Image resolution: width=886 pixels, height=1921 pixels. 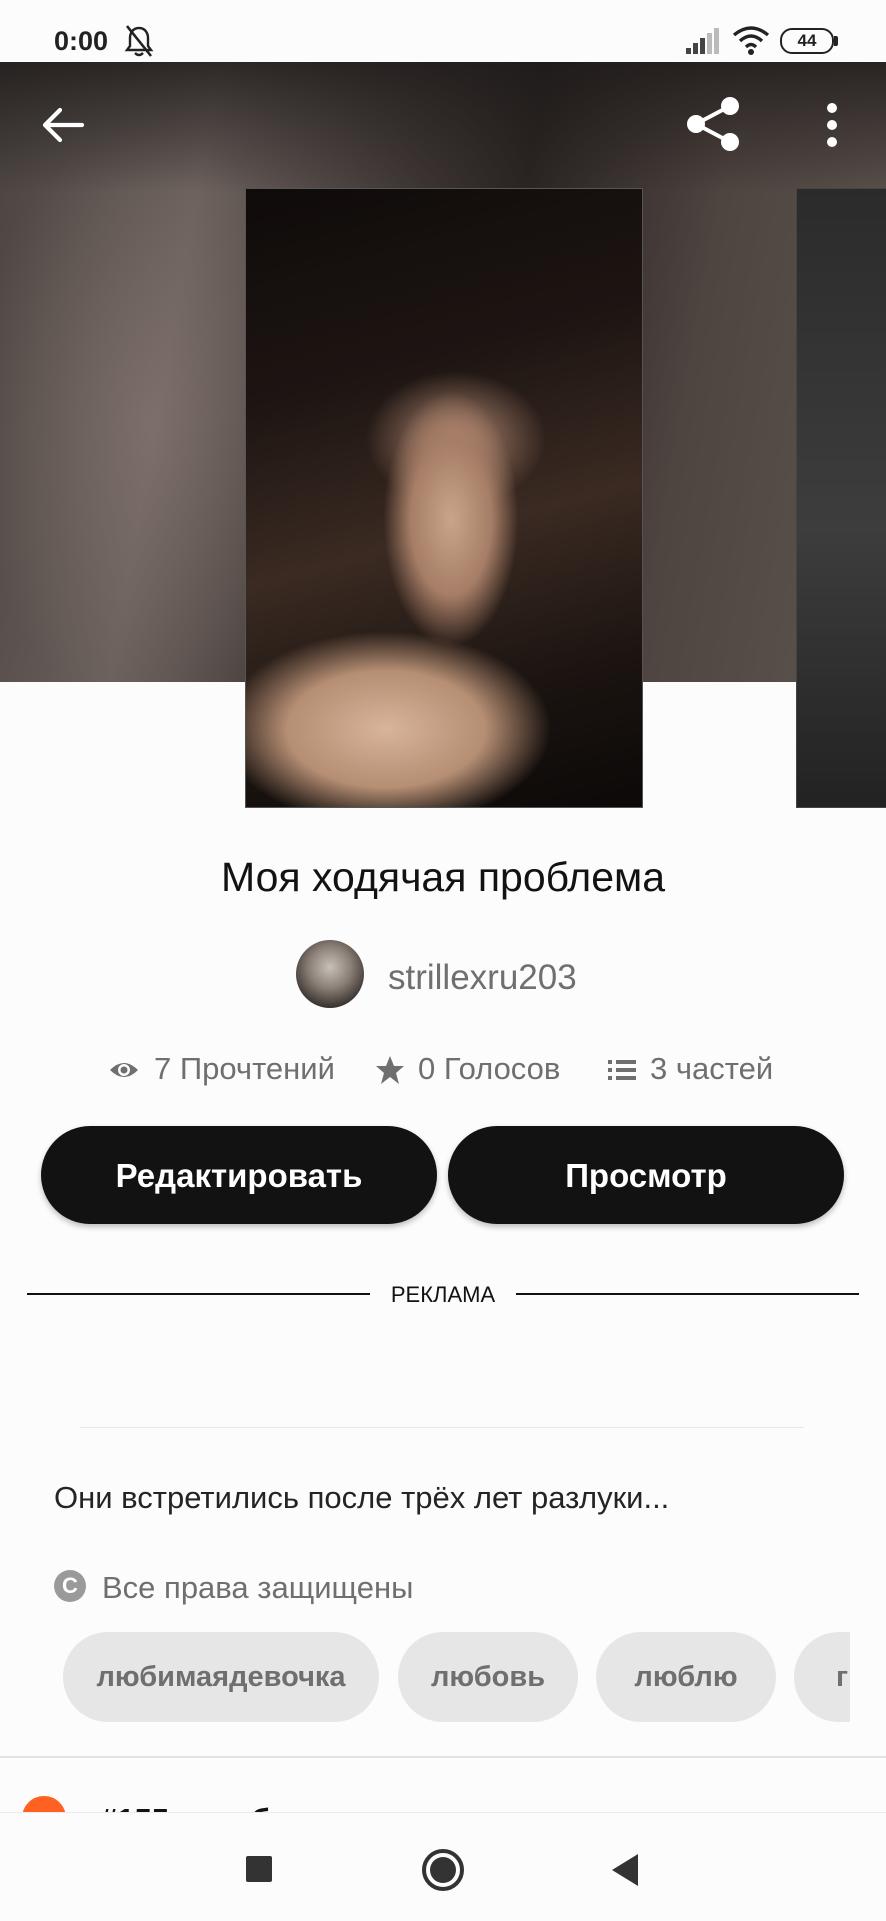 What do you see at coordinates (443, 1757) in the screenshot?
I see `section-separator` at bounding box center [443, 1757].